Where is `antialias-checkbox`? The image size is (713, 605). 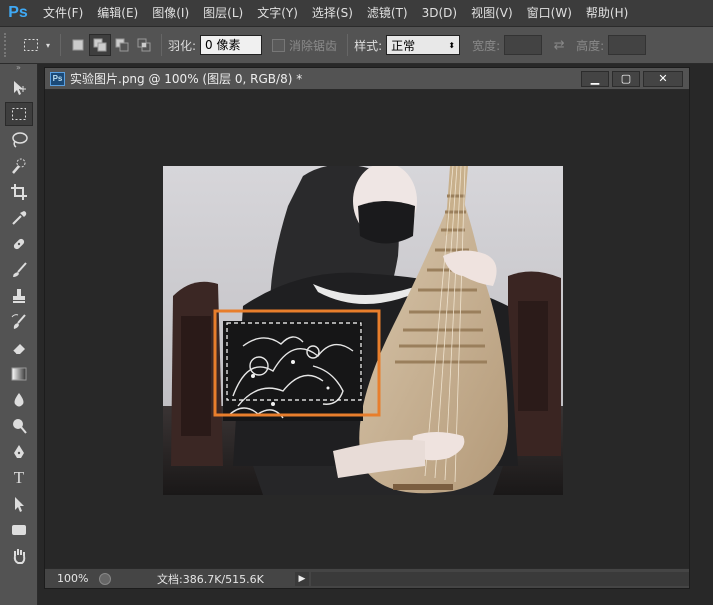
antialias-checkbox is located at coordinates (279, 45).